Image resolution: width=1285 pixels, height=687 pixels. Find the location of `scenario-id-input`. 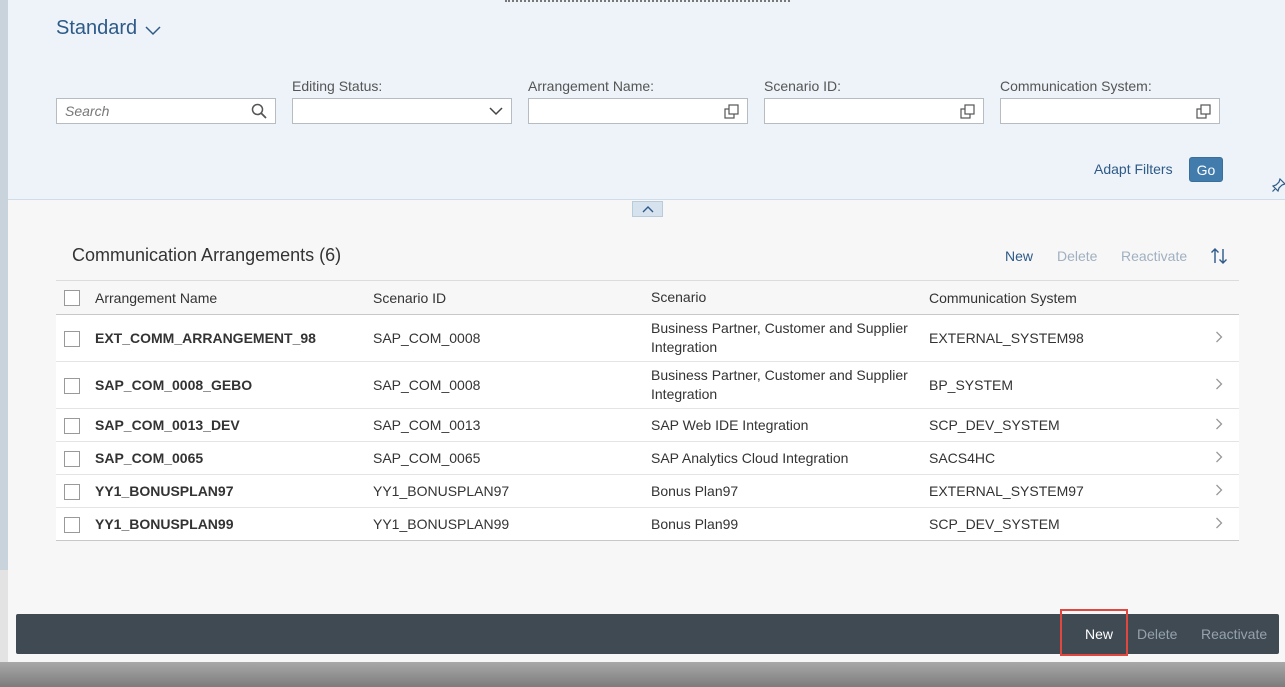

scenario-id-input is located at coordinates (874, 111).